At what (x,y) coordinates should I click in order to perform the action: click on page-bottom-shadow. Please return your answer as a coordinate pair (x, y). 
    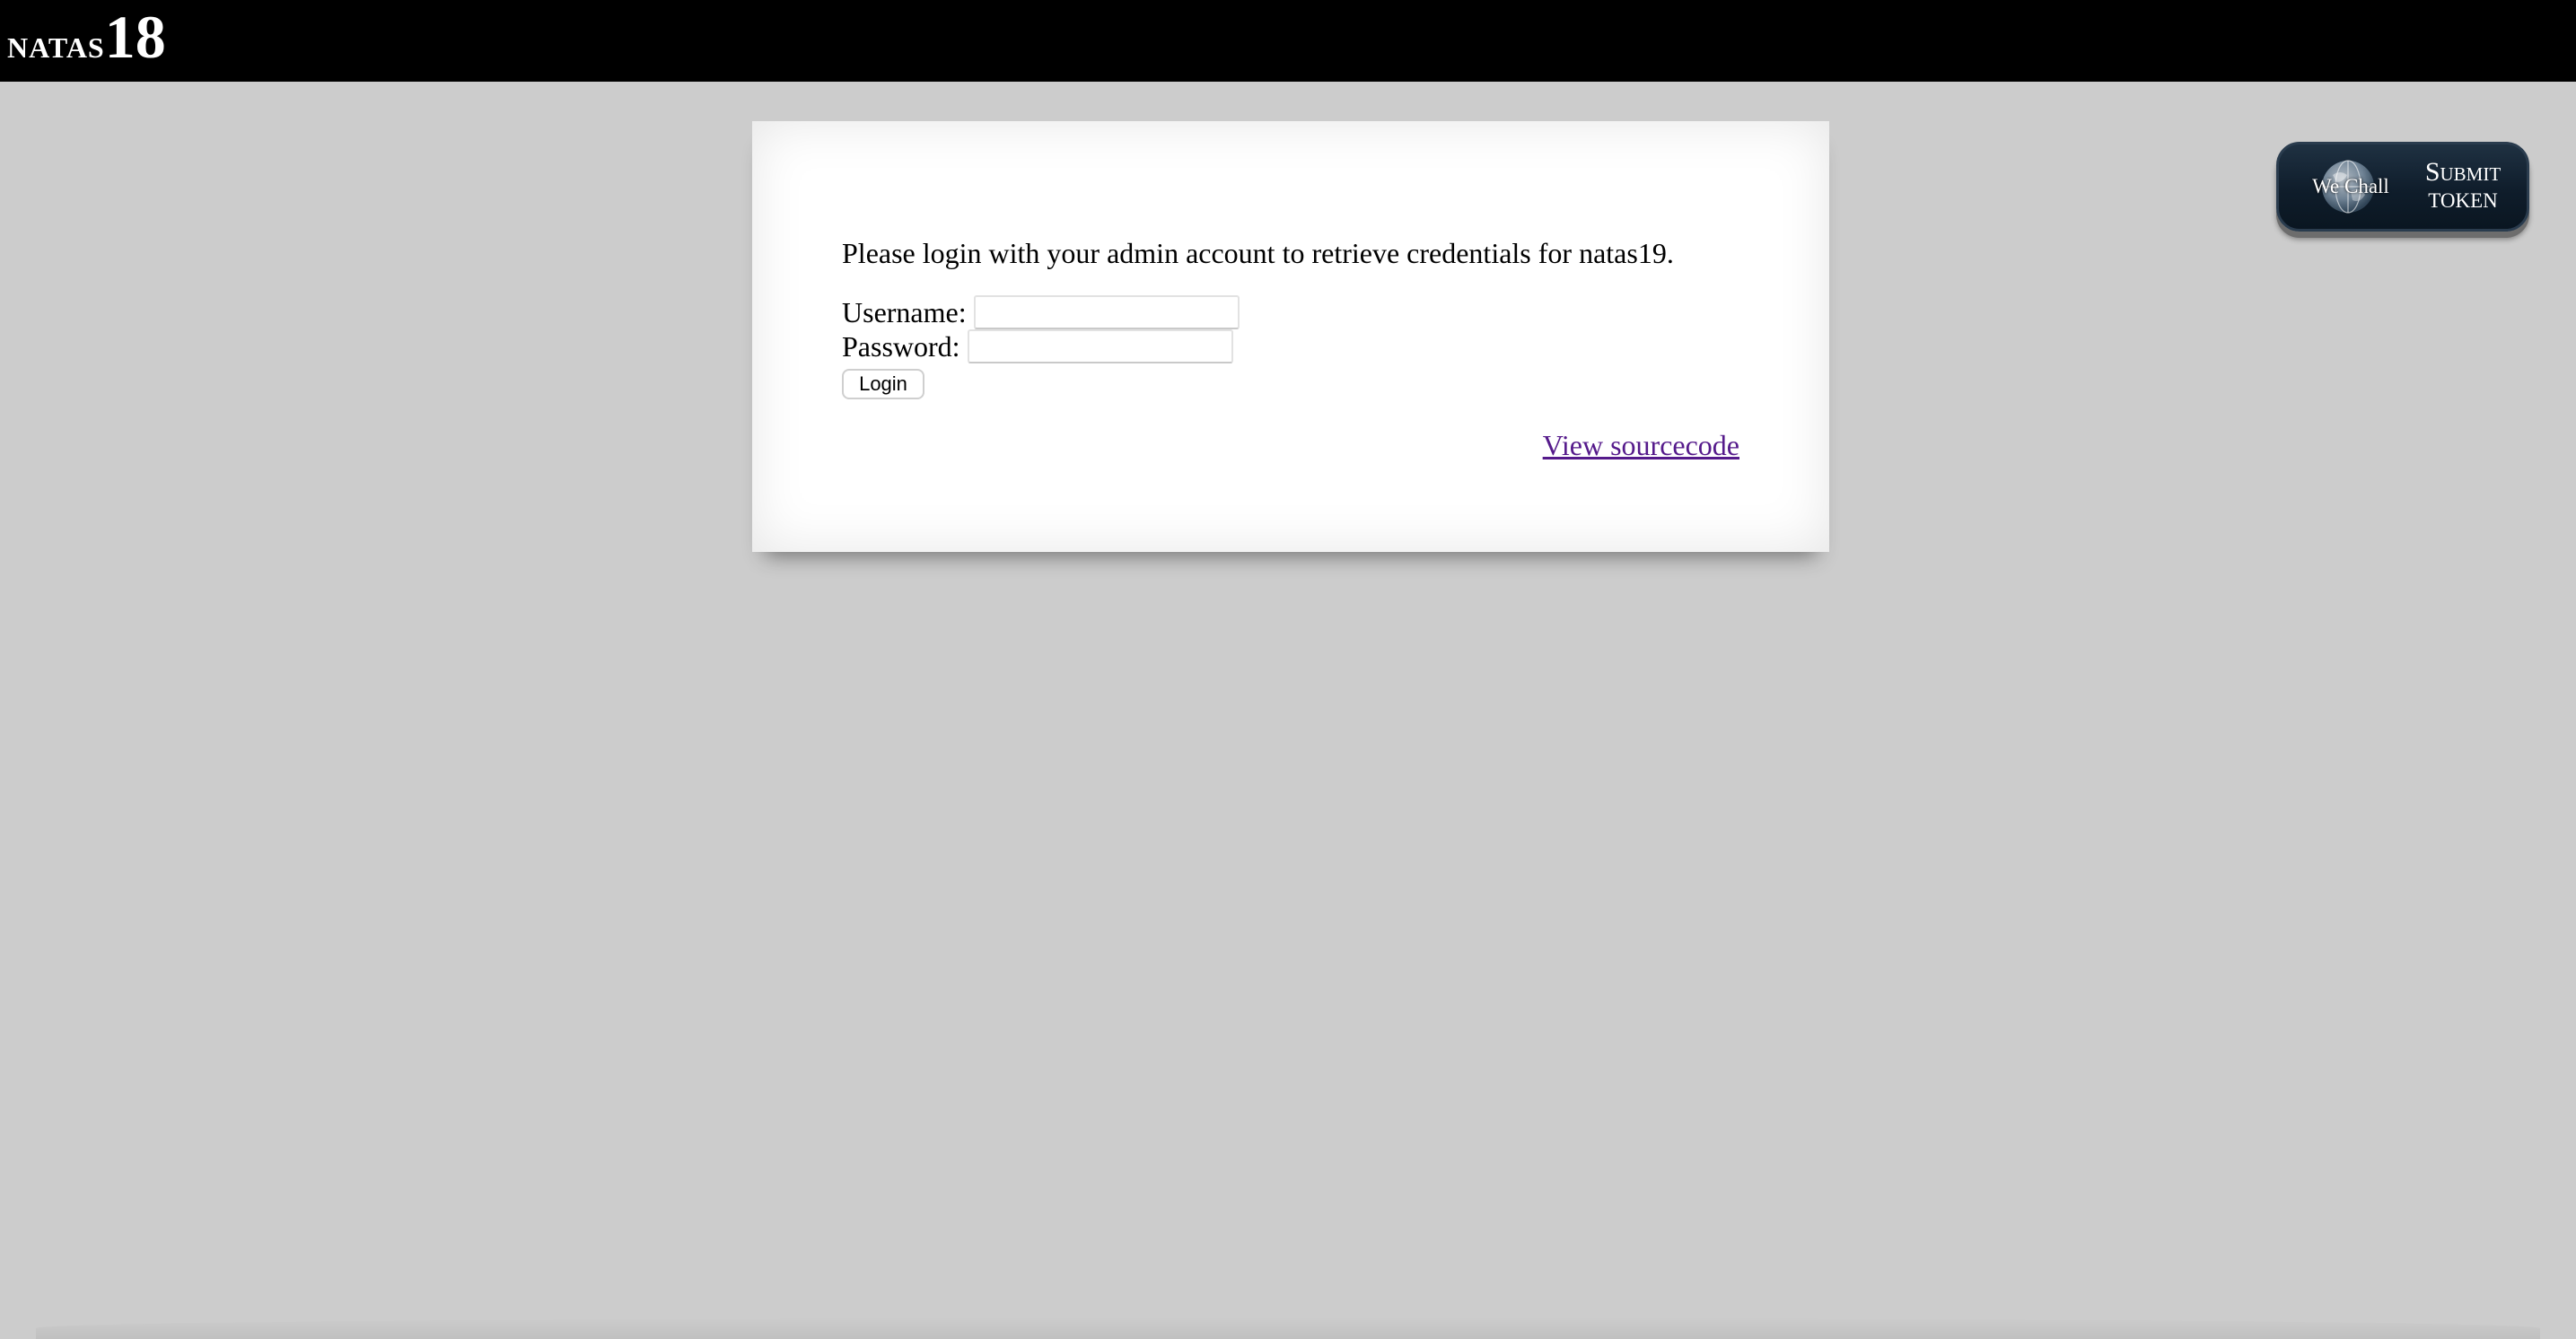
    Looking at the image, I should click on (1288, 1328).